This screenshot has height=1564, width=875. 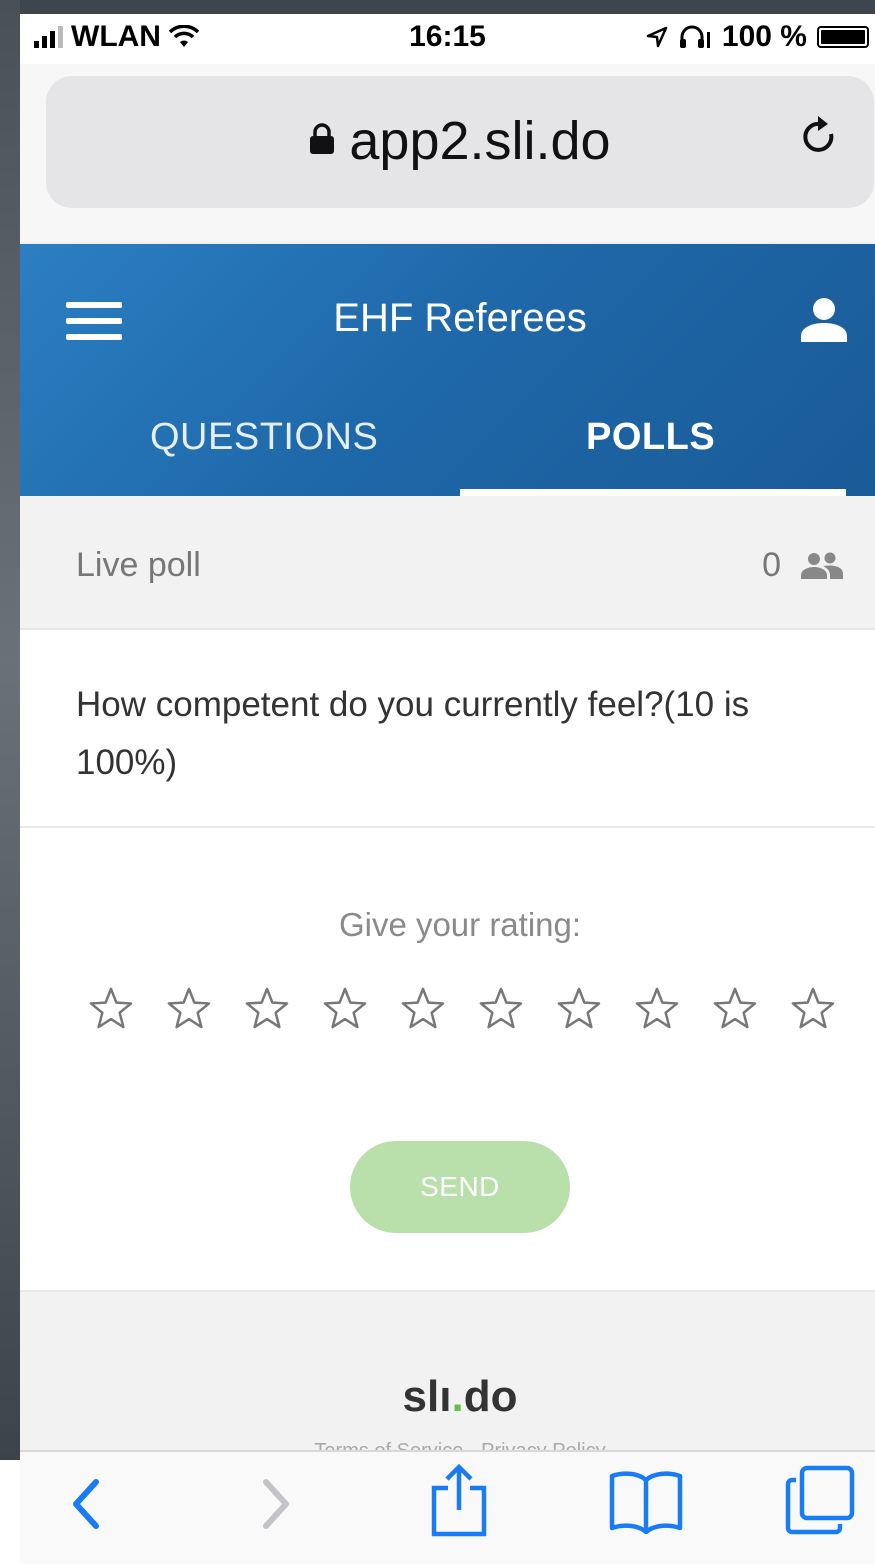 I want to click on star-rating, so click(x=462, y=1009).